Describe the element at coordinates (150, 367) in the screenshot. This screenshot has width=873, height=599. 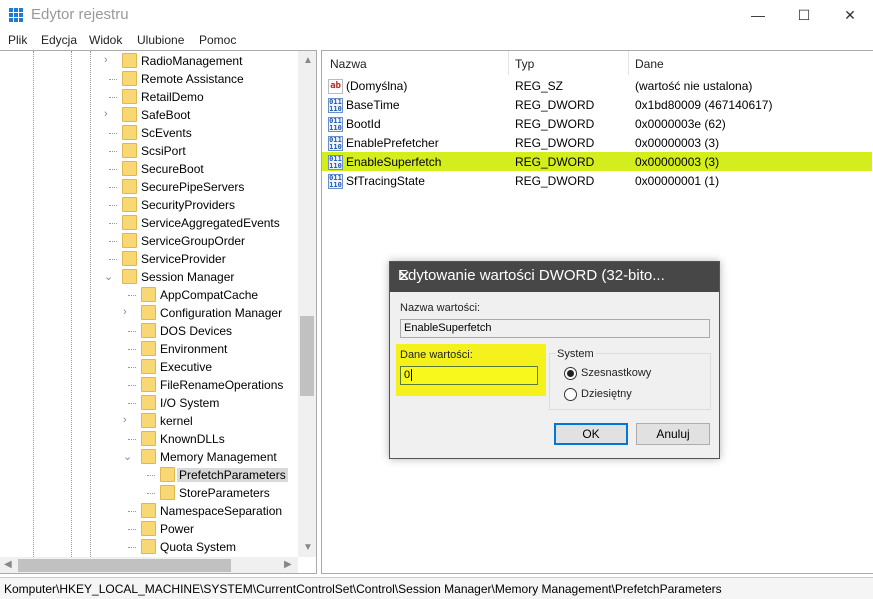
I see `tree-item: Executive` at that location.